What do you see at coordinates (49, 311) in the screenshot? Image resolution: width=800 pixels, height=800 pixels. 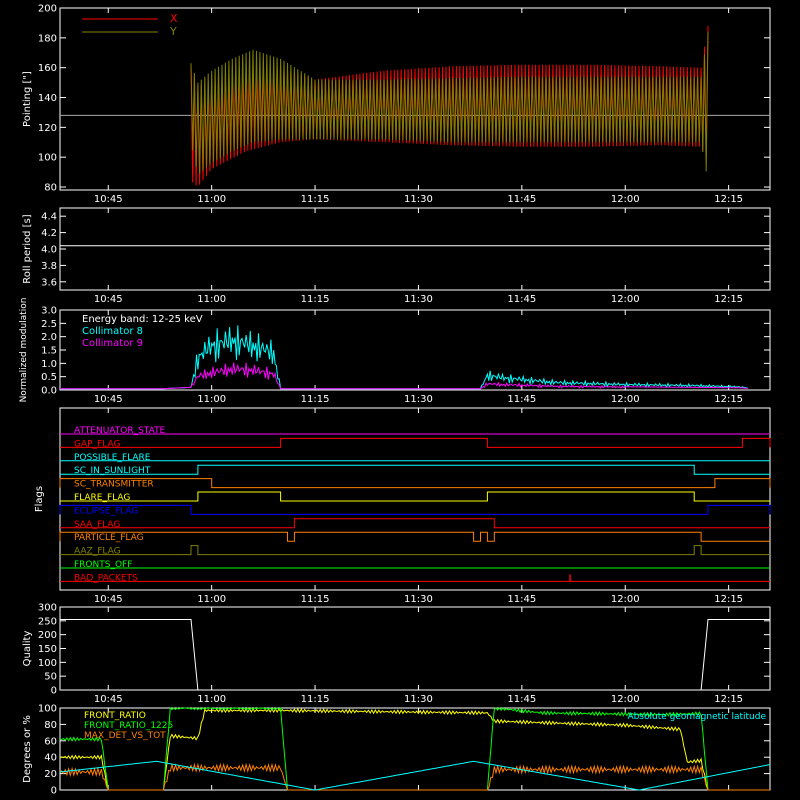 I see `y-tick-label: 3.0` at bounding box center [49, 311].